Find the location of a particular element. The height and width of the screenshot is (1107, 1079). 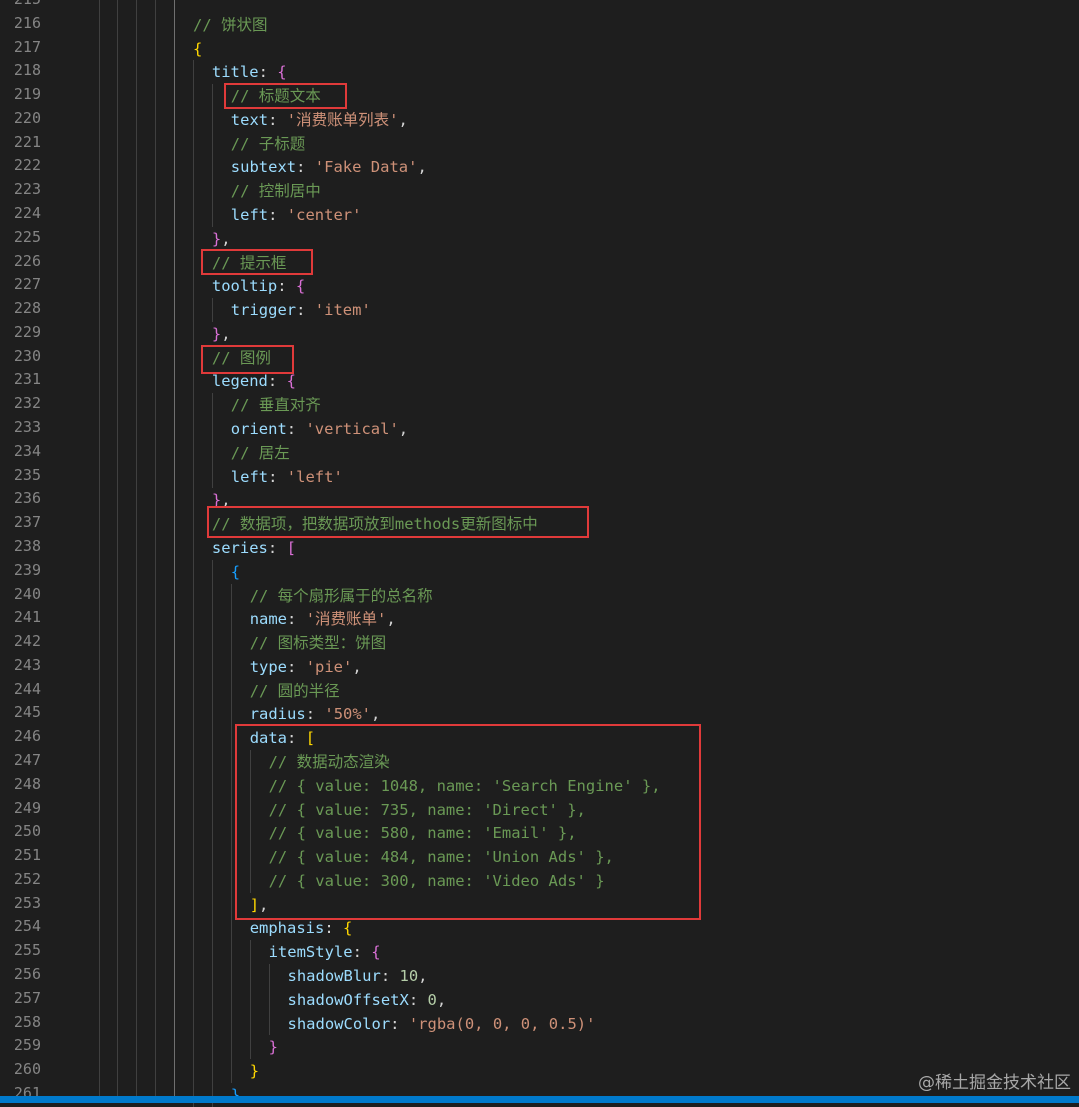

code-line: 258 shadowColor: 'rgba(0, 0, 0, 0.5)' is located at coordinates (539, 1024).